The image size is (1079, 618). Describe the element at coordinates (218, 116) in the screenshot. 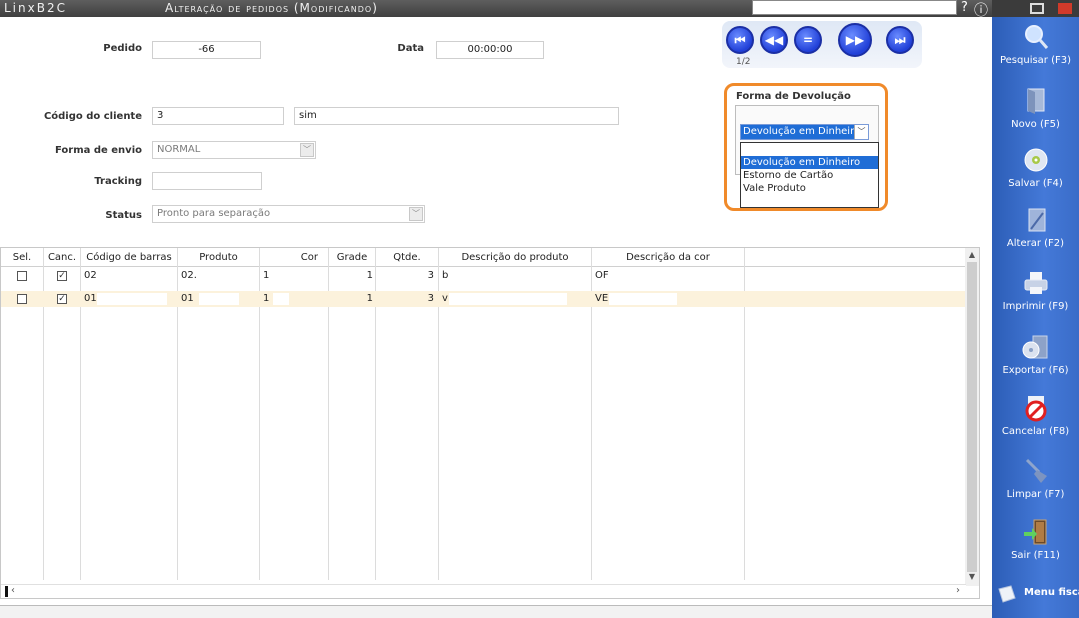

I see `codigo-cliente-field: 3` at that location.